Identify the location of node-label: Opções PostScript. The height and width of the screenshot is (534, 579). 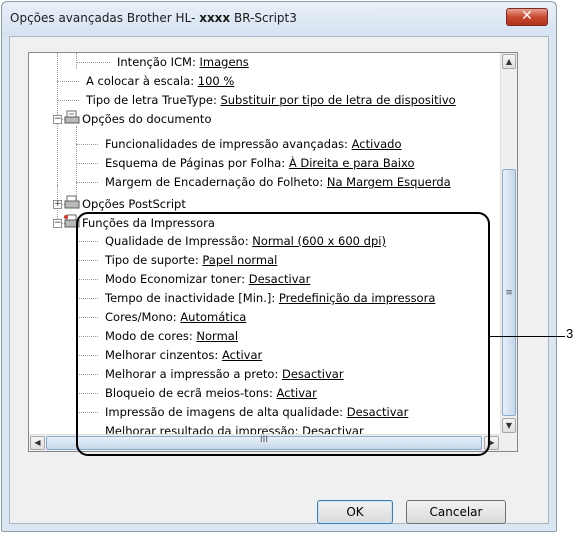
(134, 204).